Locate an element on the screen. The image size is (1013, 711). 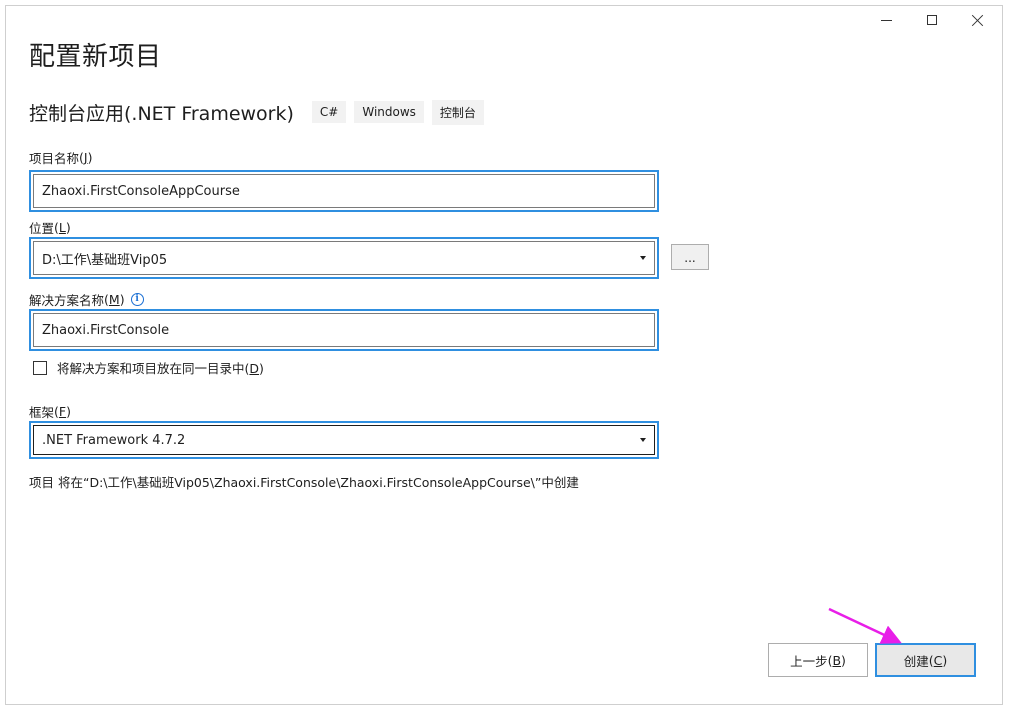
minimize-button is located at coordinates (886, 20).